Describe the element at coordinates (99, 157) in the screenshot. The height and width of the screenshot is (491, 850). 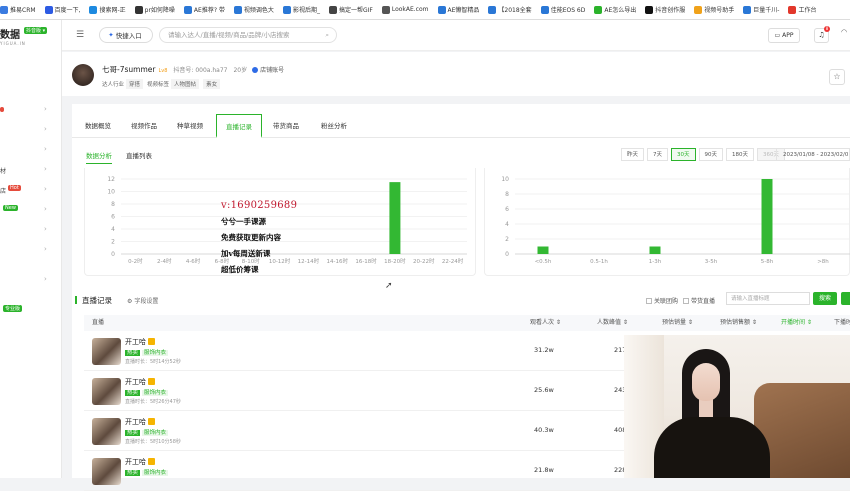
I see `subtab-data-analysis: 数据分析` at that location.